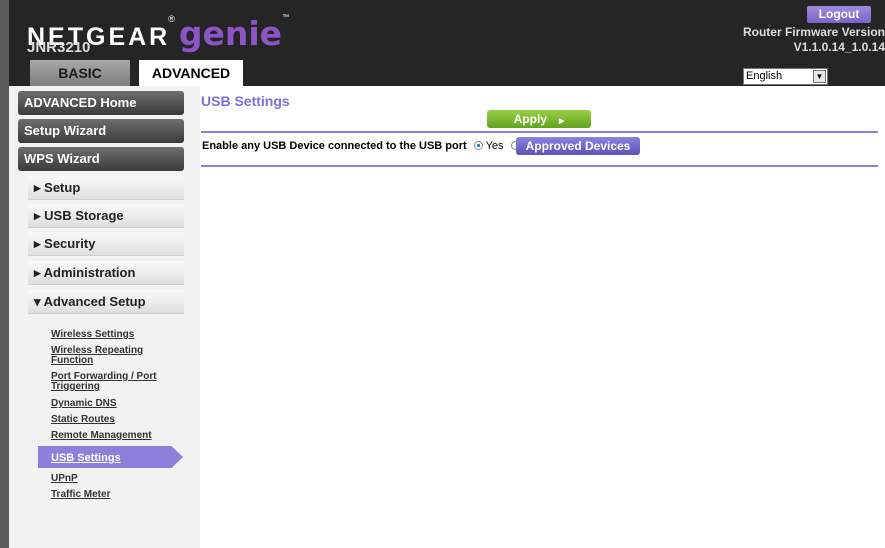  Describe the element at coordinates (4, 274) in the screenshot. I see `left-edge-bar` at that location.